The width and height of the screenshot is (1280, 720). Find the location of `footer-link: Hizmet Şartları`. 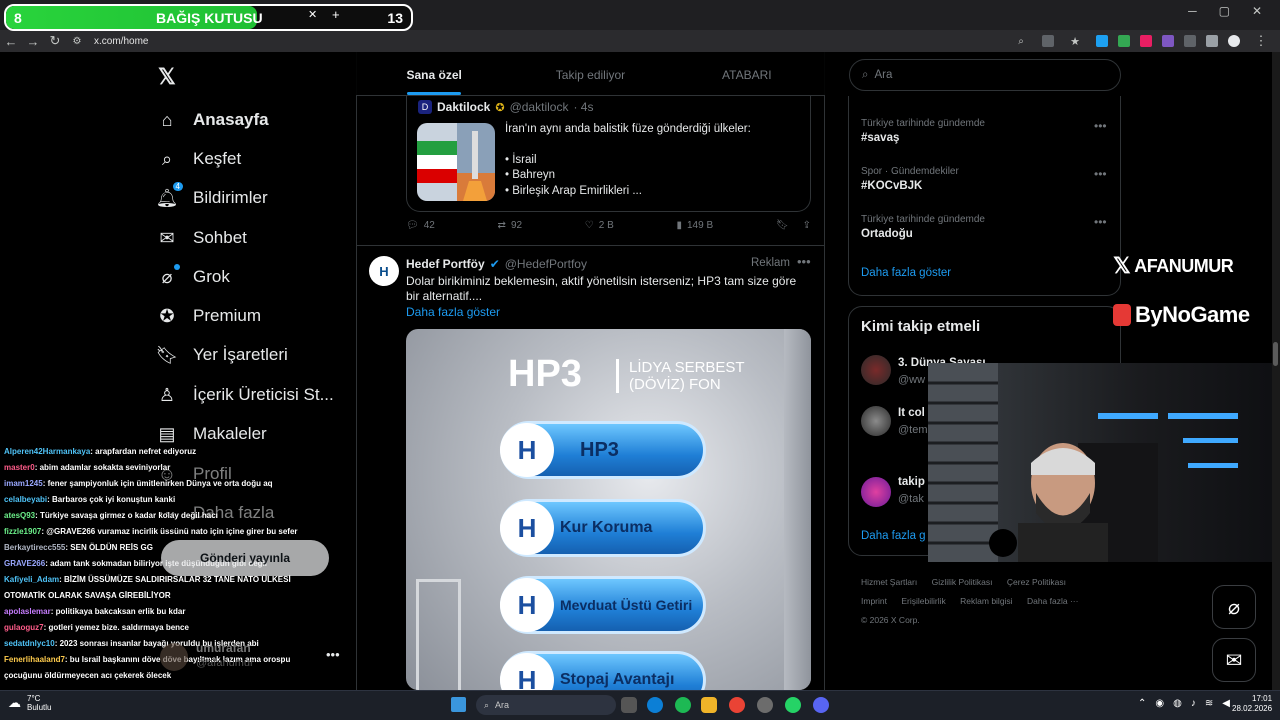

footer-link: Hizmet Şartları is located at coordinates (889, 582).